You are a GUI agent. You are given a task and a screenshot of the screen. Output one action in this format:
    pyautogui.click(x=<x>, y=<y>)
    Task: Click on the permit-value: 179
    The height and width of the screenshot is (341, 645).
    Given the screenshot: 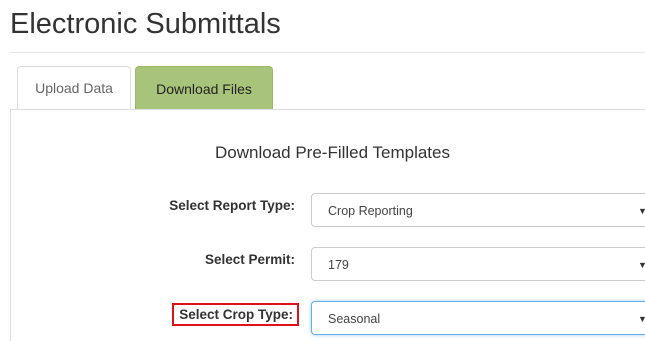 What is the action you would take?
    pyautogui.click(x=338, y=265)
    